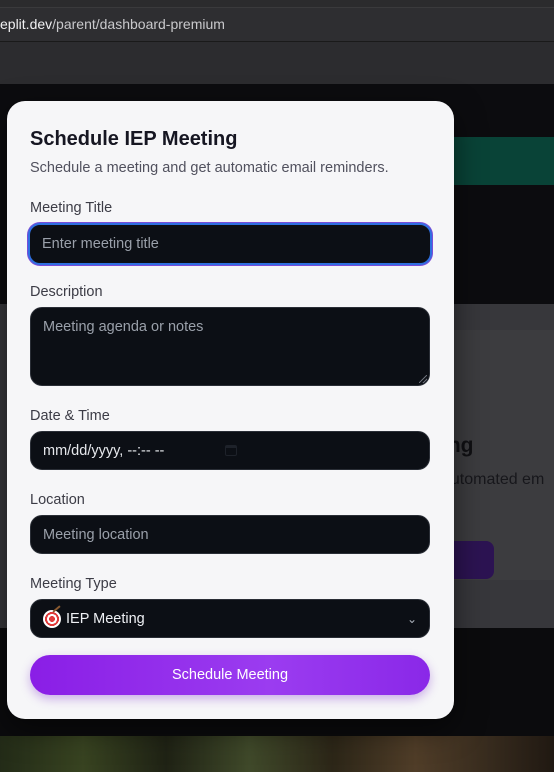 This screenshot has height=772, width=554. I want to click on address-bar: eplit.dev/parent/dashboard-premium, so click(277, 25).